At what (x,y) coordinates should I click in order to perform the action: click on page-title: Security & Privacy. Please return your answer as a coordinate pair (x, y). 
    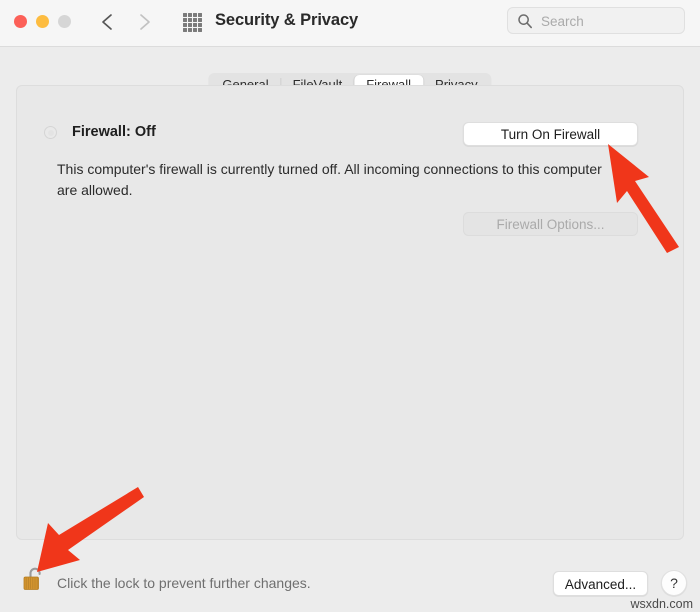
    Looking at the image, I should click on (287, 20).